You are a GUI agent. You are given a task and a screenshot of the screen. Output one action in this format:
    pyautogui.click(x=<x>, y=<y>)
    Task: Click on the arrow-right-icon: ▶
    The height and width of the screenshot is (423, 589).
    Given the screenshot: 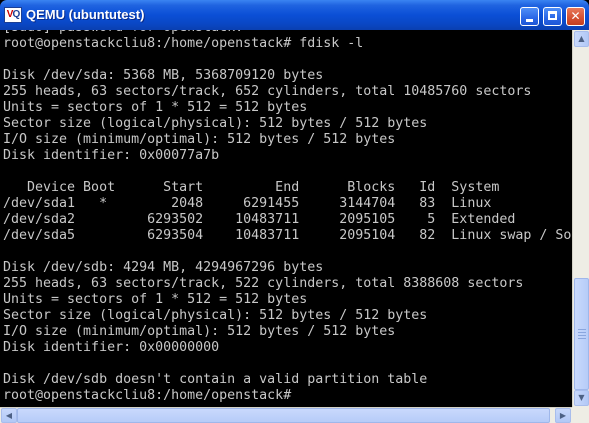 What is the action you would take?
    pyautogui.click(x=563, y=415)
    